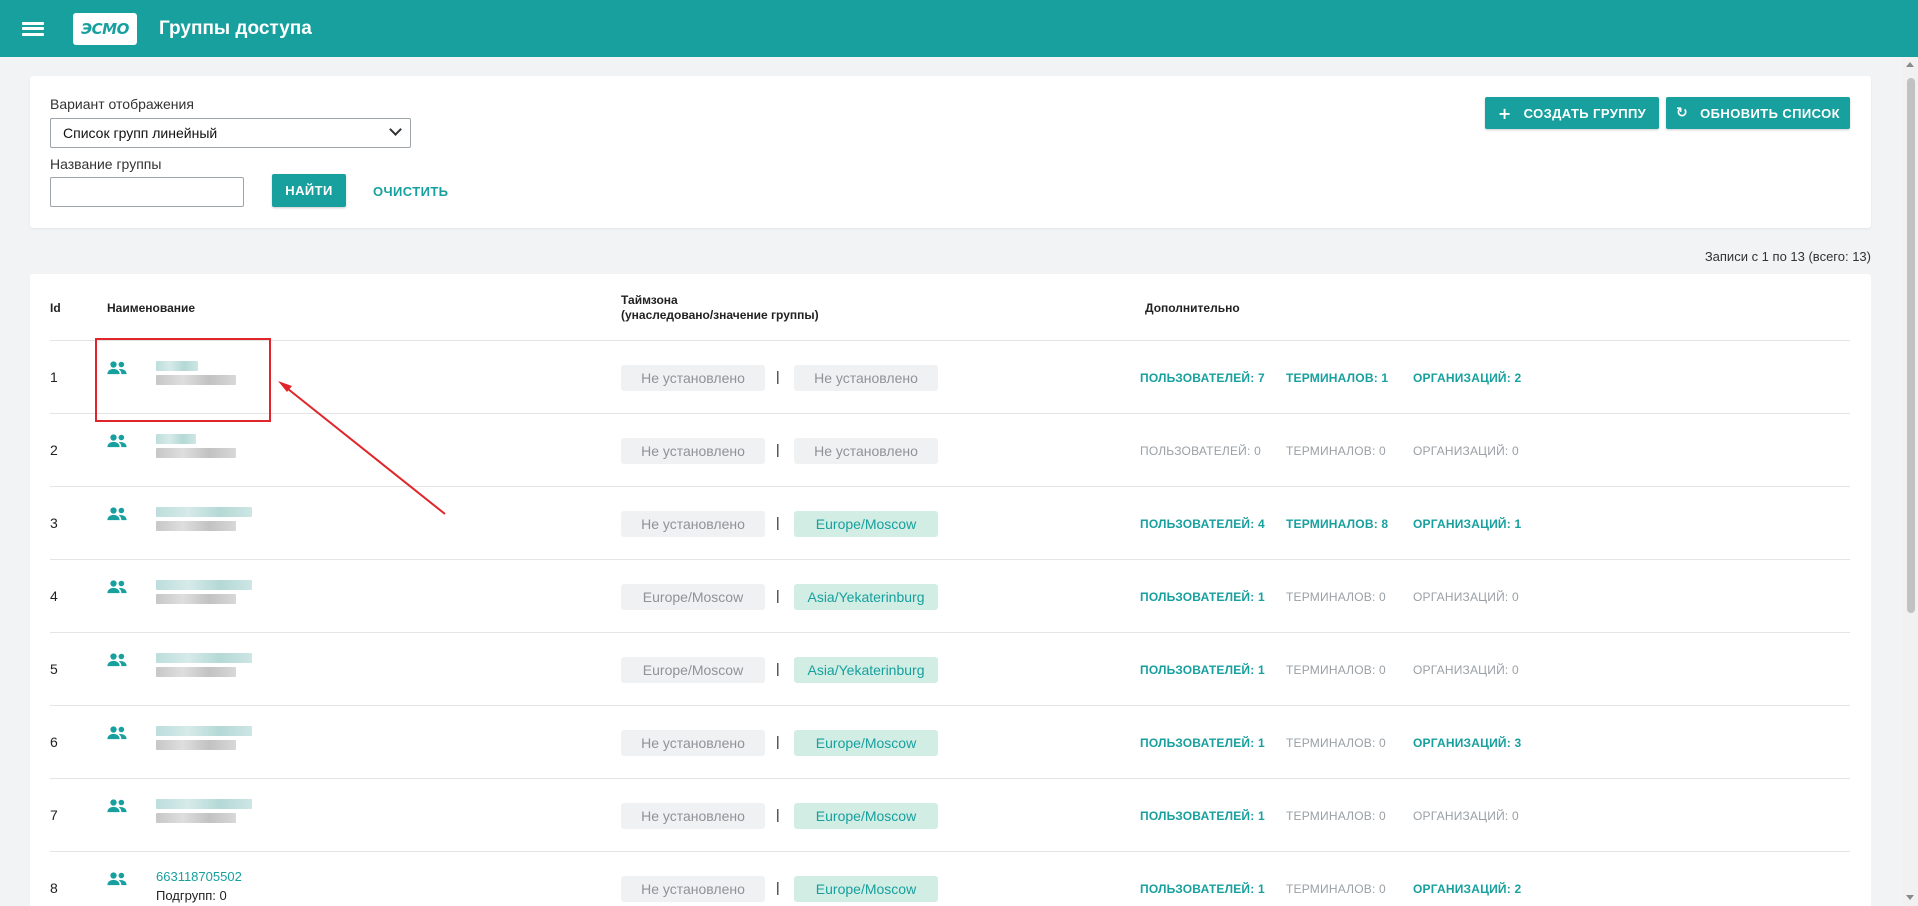 The height and width of the screenshot is (906, 1918). I want to click on app-logo: ЭСМО, so click(105, 28).